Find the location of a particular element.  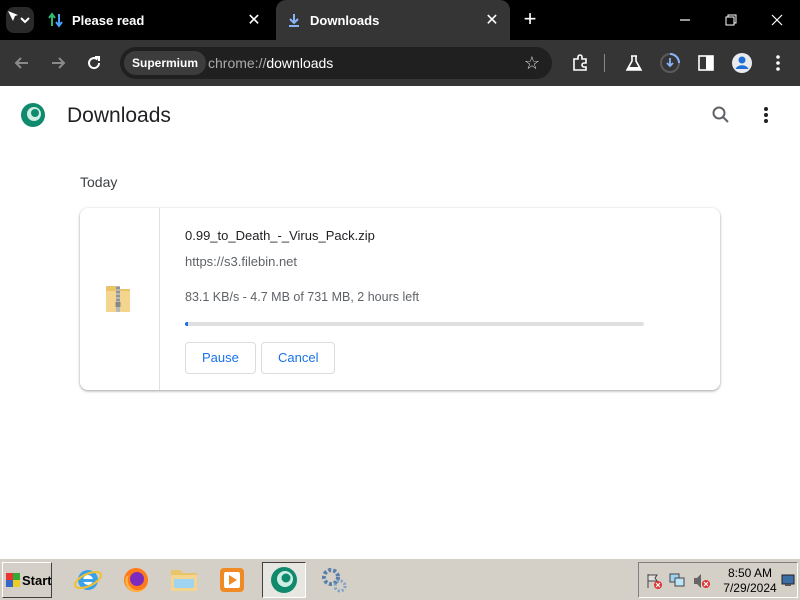

reload-icon is located at coordinates (94, 63).